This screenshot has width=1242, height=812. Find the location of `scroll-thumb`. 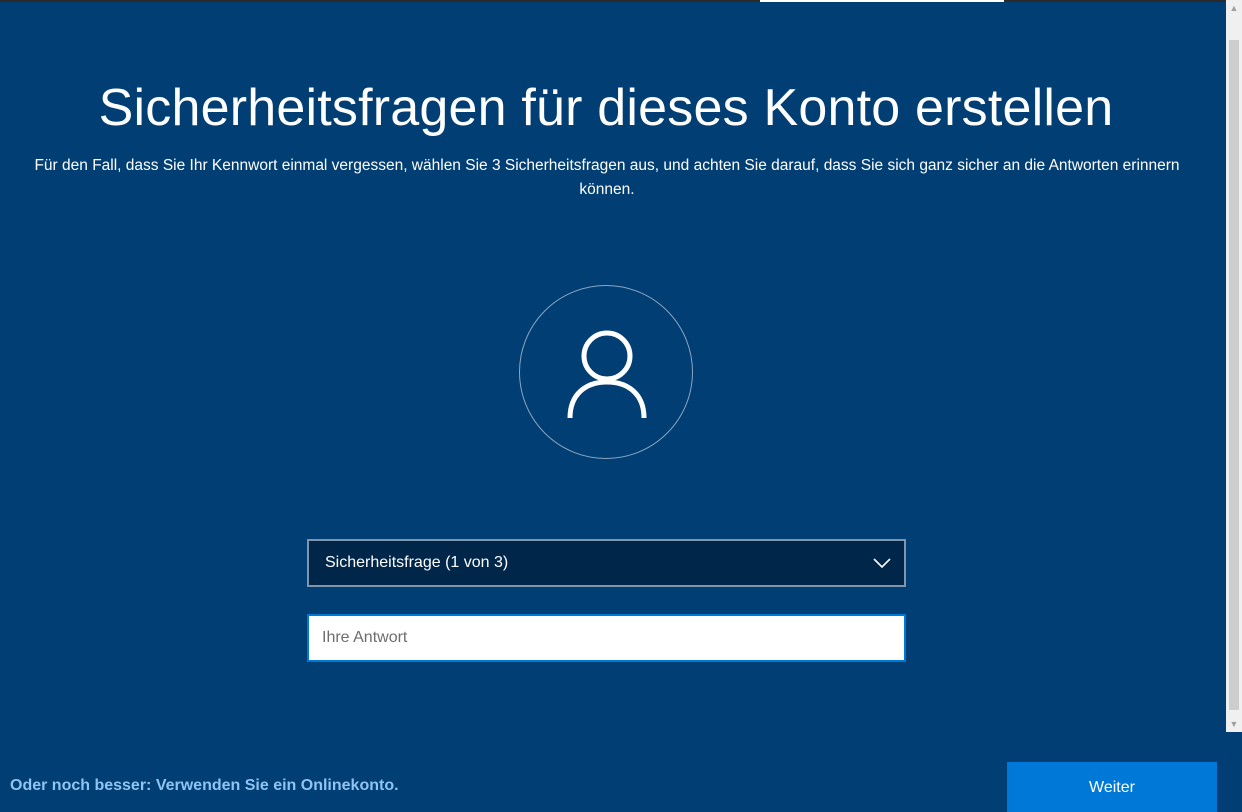

scroll-thumb is located at coordinates (1234, 375).